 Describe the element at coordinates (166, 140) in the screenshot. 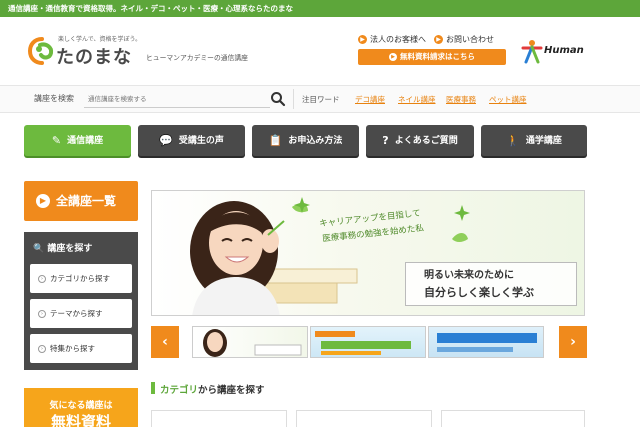

I see `speech-bubble-icon: 💬` at that location.